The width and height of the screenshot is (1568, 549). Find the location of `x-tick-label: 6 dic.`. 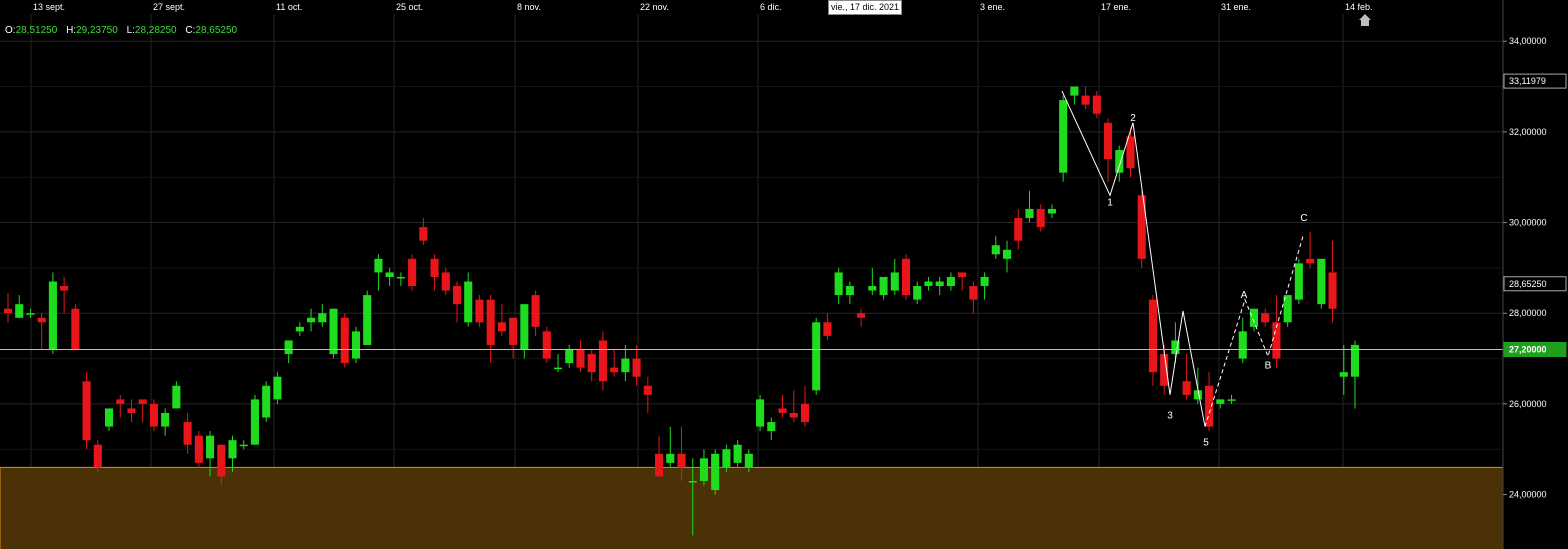

x-tick-label: 6 dic. is located at coordinates (771, 7).